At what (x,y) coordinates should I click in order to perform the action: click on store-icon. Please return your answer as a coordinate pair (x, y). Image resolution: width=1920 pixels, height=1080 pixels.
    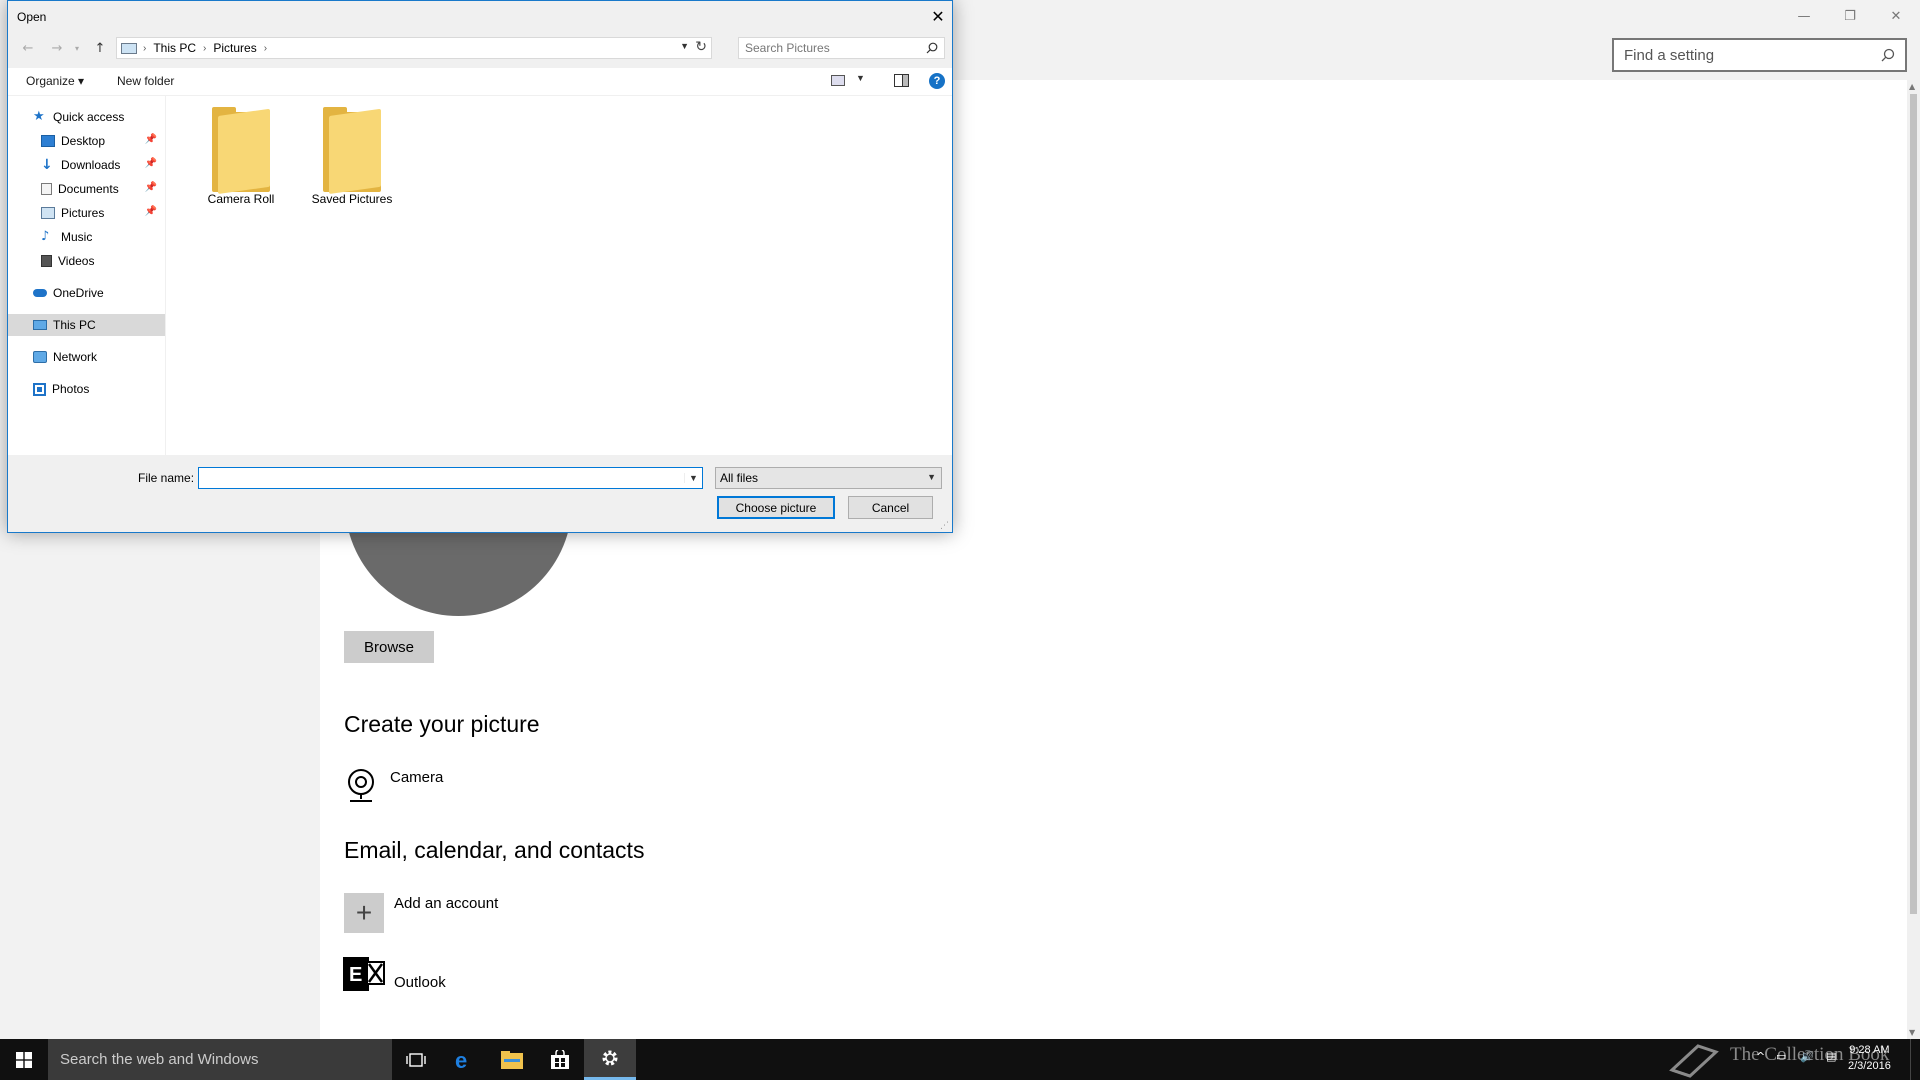
    Looking at the image, I should click on (560, 1059).